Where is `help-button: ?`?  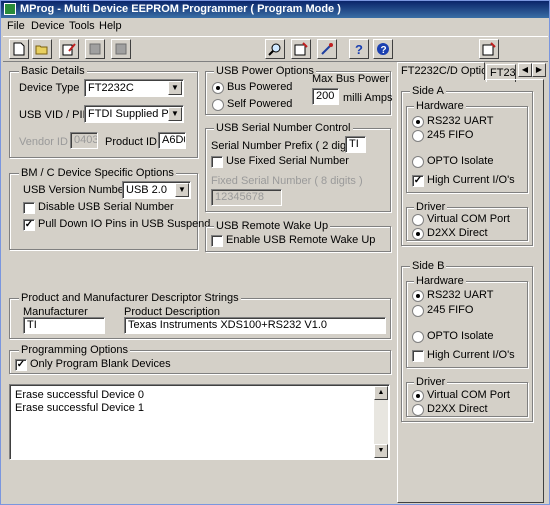 help-button: ? is located at coordinates (359, 49).